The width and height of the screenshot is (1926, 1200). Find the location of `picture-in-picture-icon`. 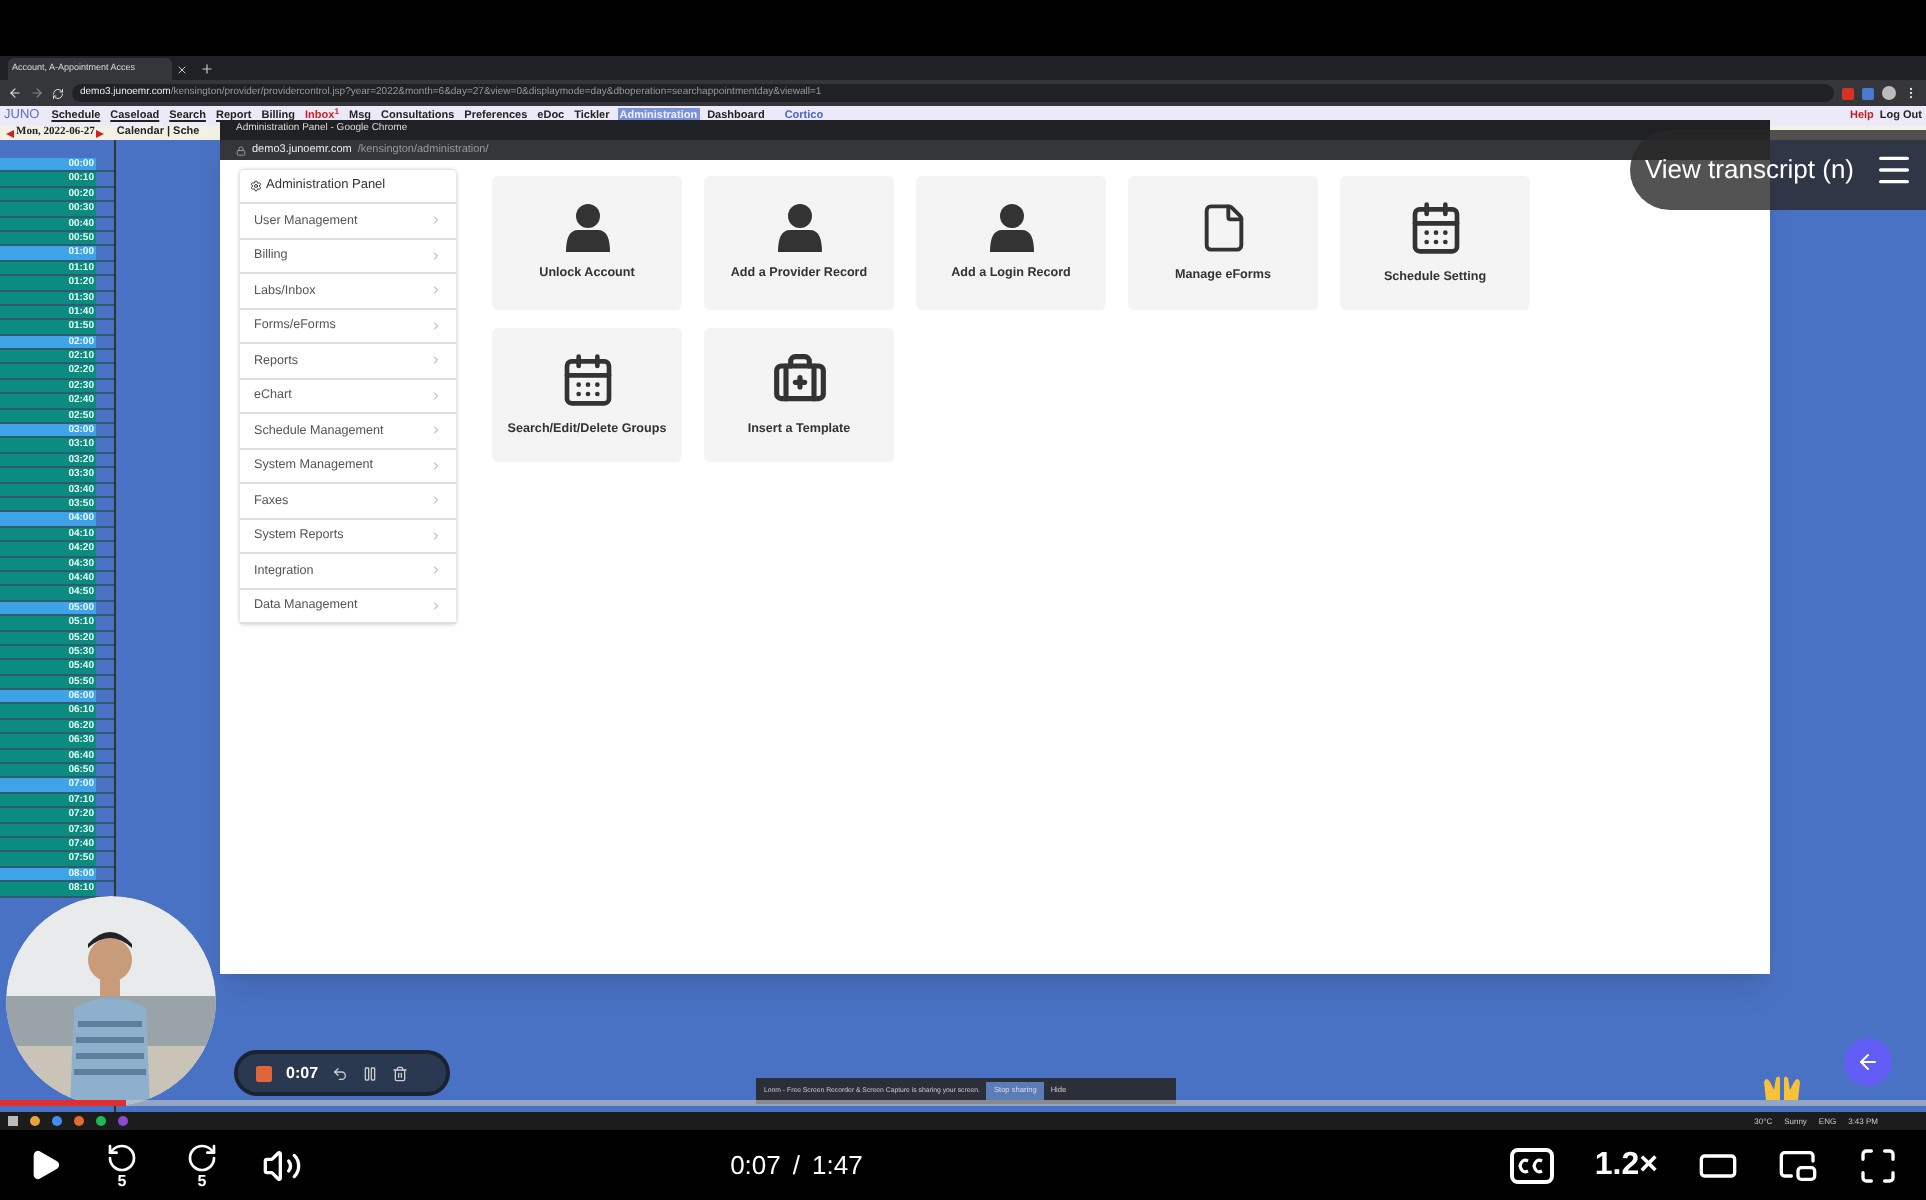

picture-in-picture-icon is located at coordinates (1798, 1165).